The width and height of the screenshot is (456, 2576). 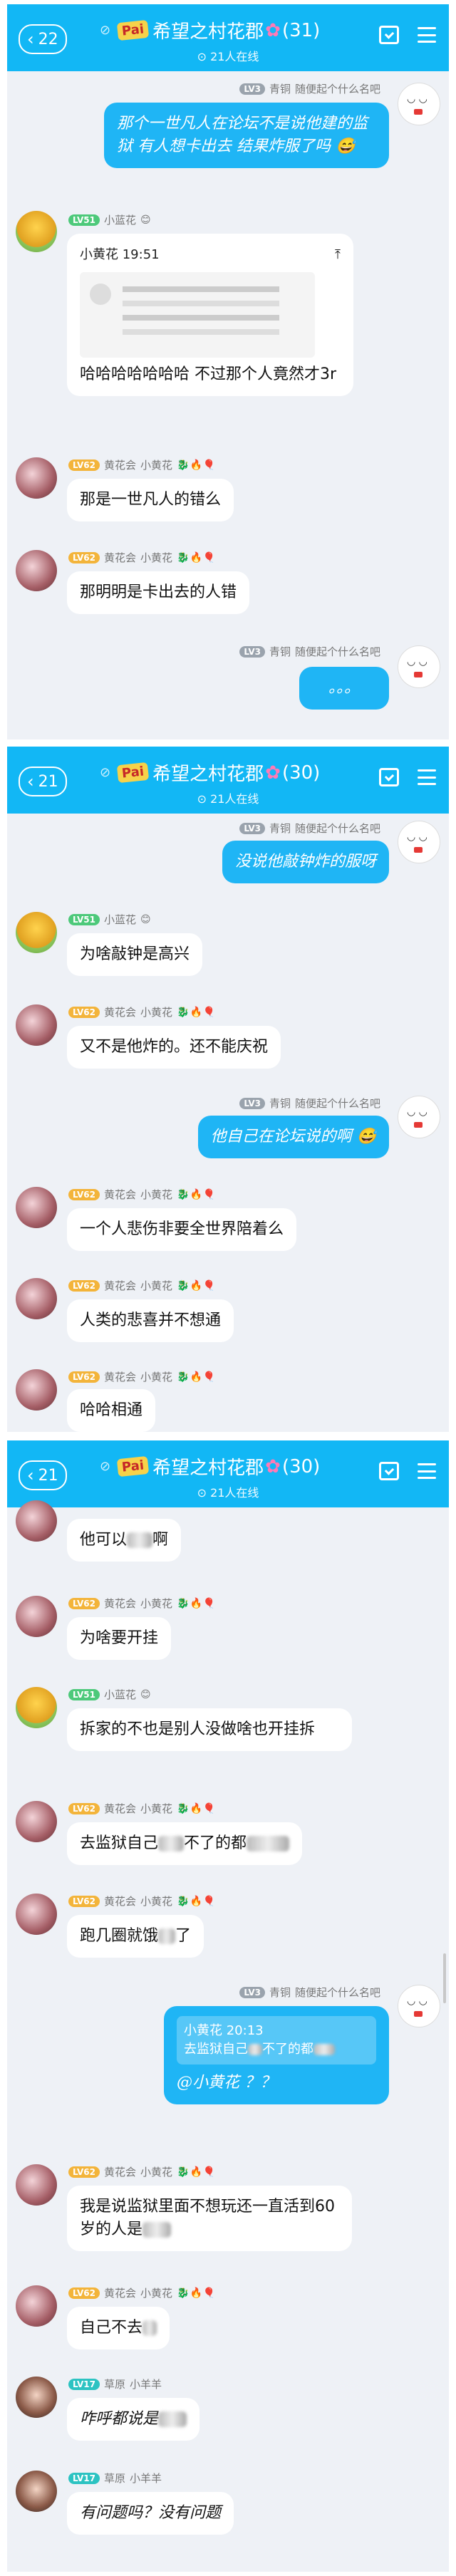 What do you see at coordinates (135, 954) in the screenshot?
I see `message-bubble: 为啥敲钟是高兴` at bounding box center [135, 954].